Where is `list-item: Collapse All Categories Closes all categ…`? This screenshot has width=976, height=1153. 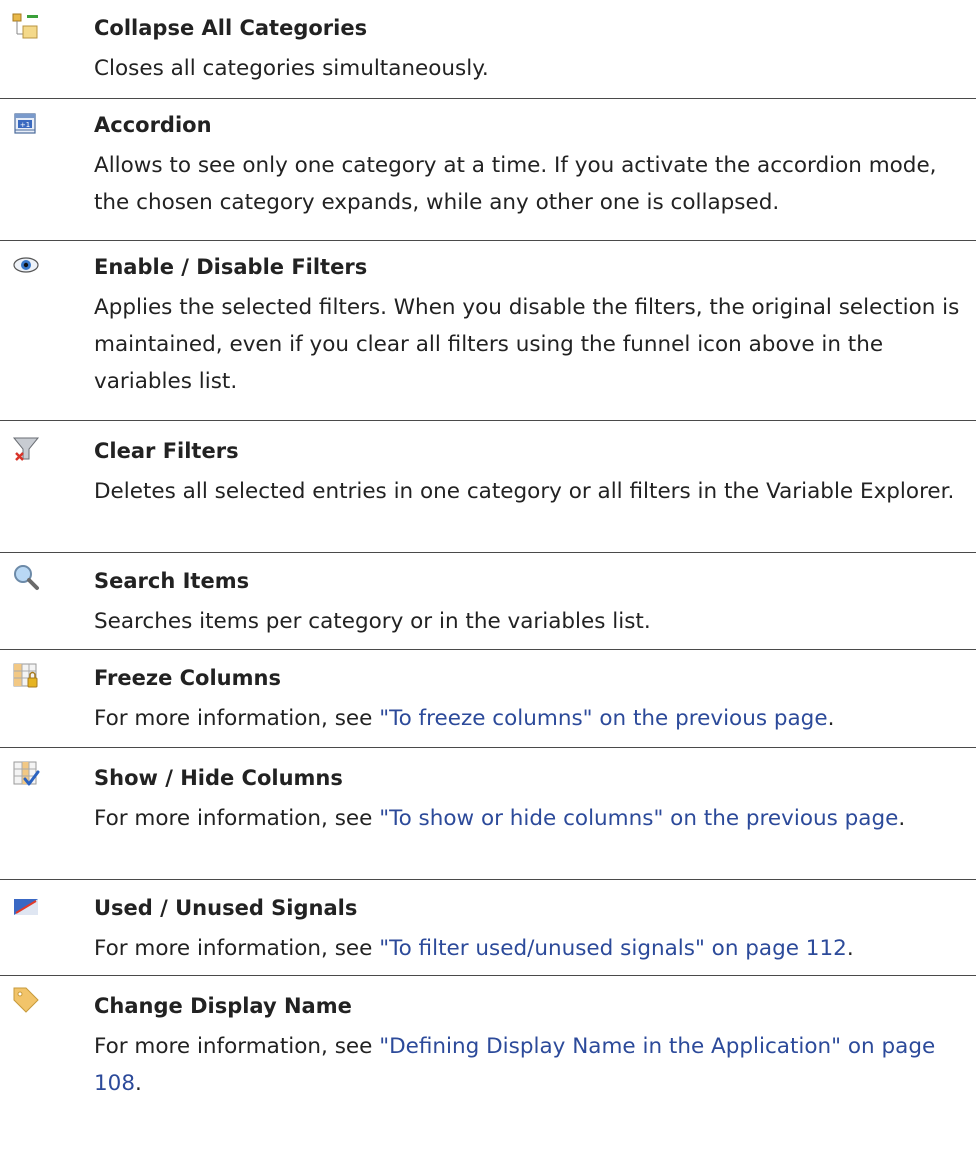
list-item: Collapse All Categories Closes all categ… is located at coordinates (488, 49).